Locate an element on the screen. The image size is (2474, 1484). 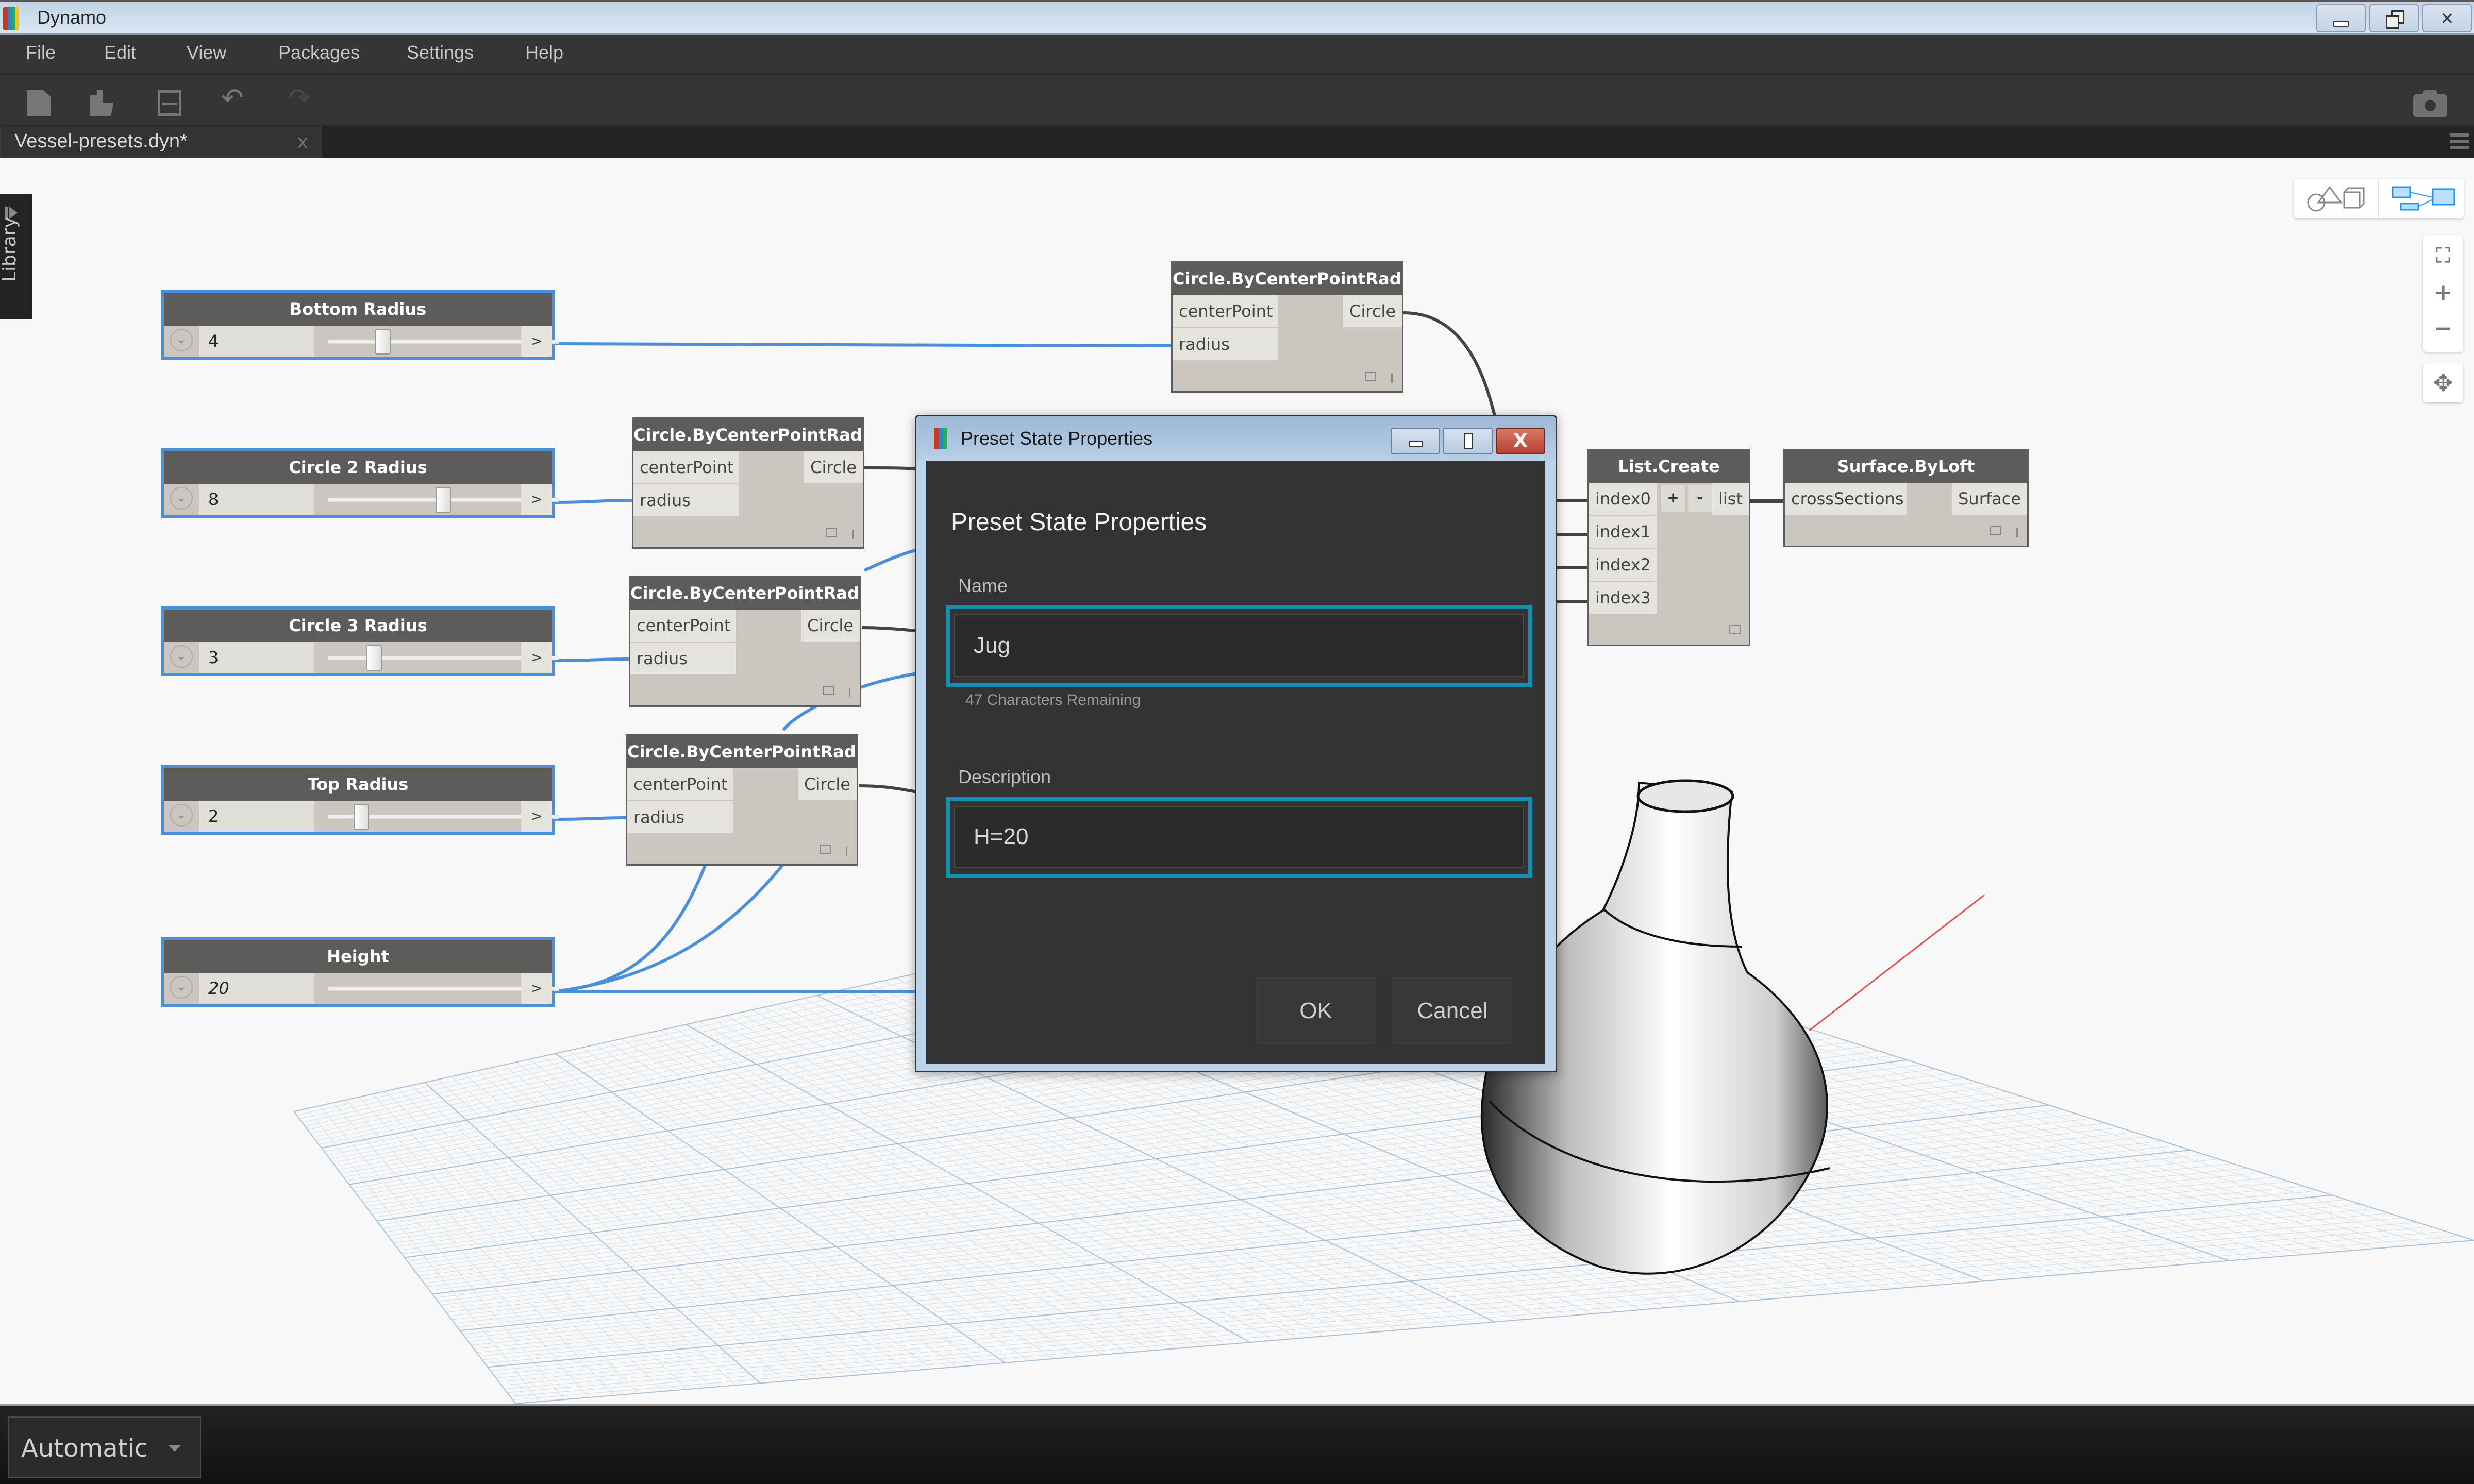
slider-value-field: 2 is located at coordinates (256, 816).